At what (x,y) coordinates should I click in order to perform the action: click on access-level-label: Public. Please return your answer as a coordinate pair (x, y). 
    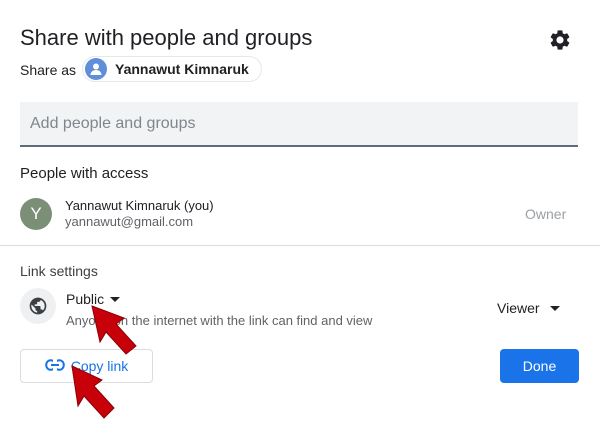
    Looking at the image, I should click on (85, 299).